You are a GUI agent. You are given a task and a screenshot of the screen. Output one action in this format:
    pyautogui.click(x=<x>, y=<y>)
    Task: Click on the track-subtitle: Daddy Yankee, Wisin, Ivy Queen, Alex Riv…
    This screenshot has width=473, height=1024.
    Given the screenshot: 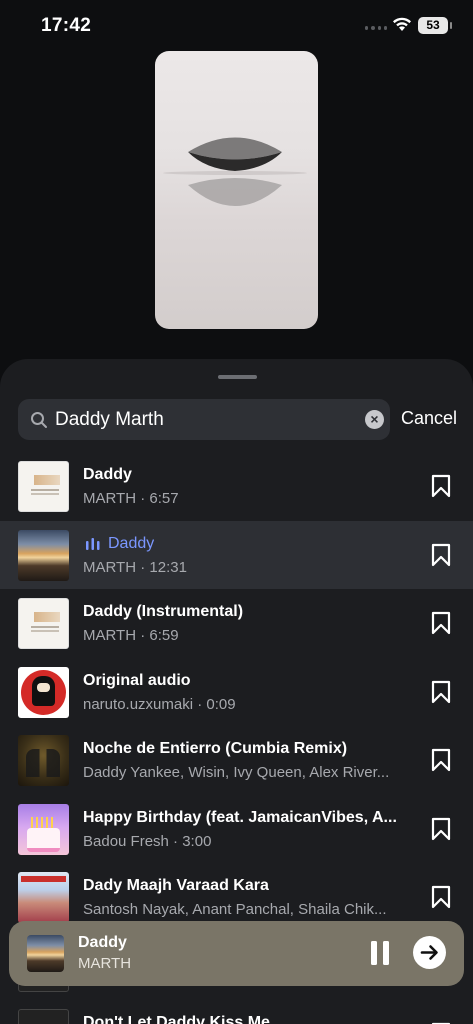 What is the action you would take?
    pyautogui.click(x=236, y=772)
    